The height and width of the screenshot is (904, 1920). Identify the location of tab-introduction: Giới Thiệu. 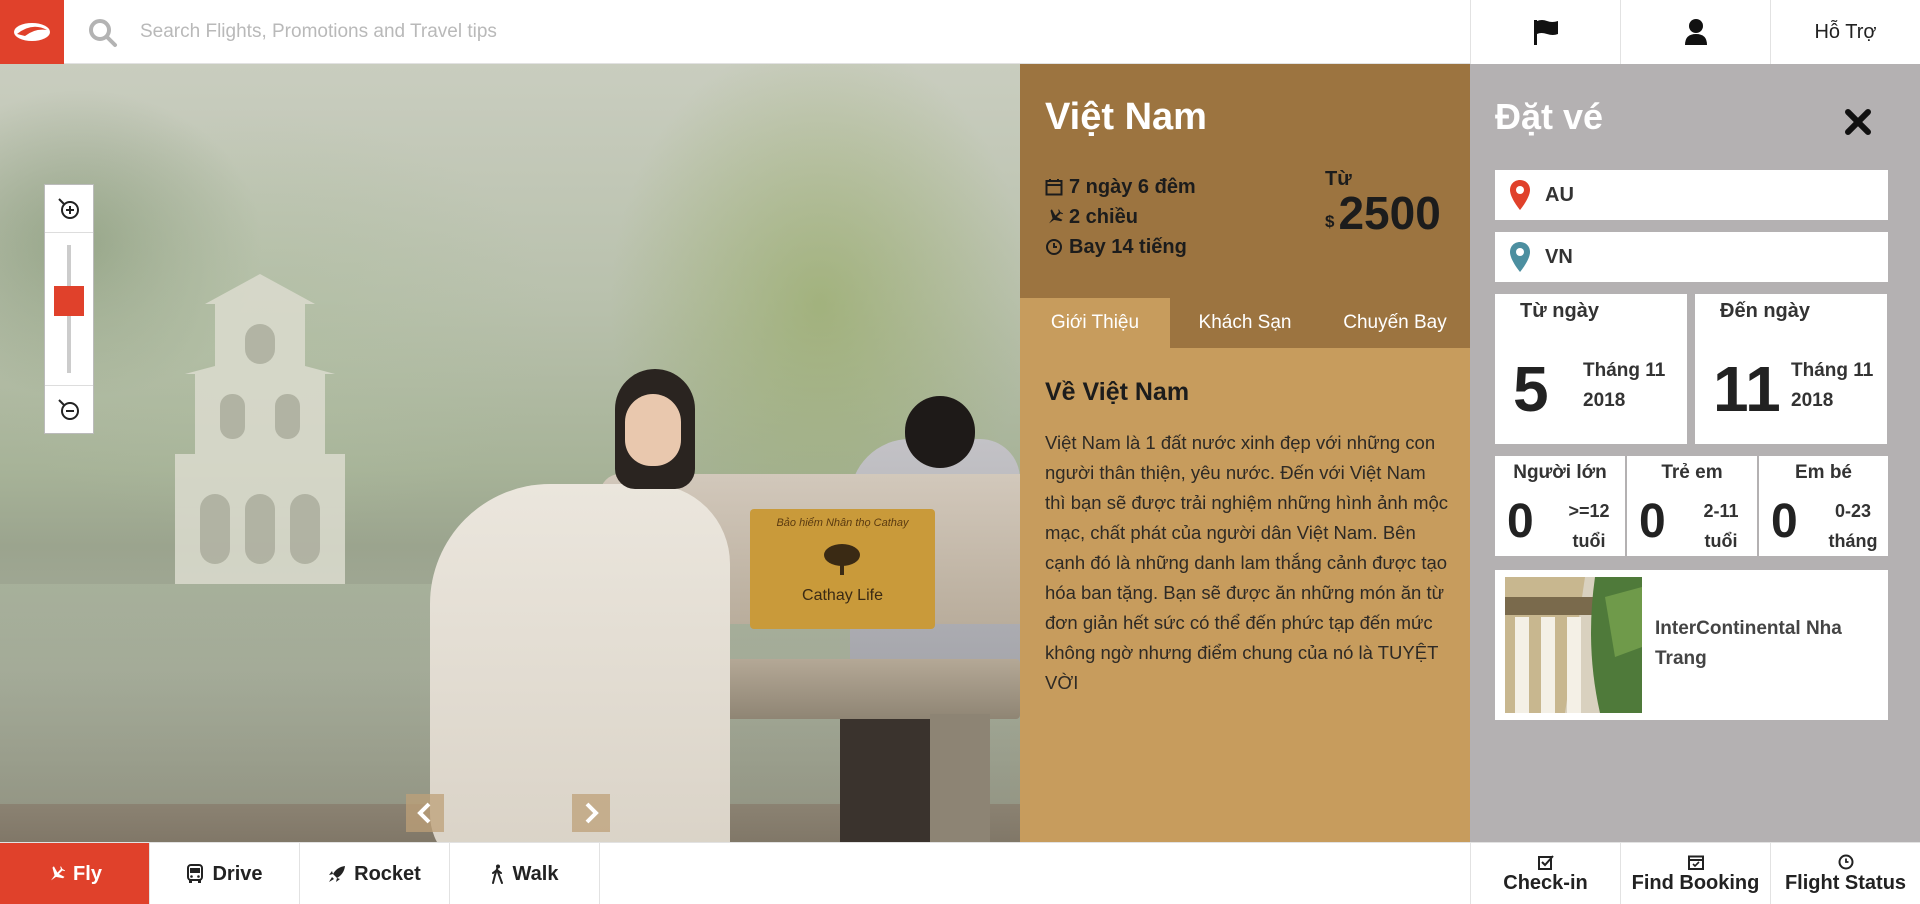
(1095, 323).